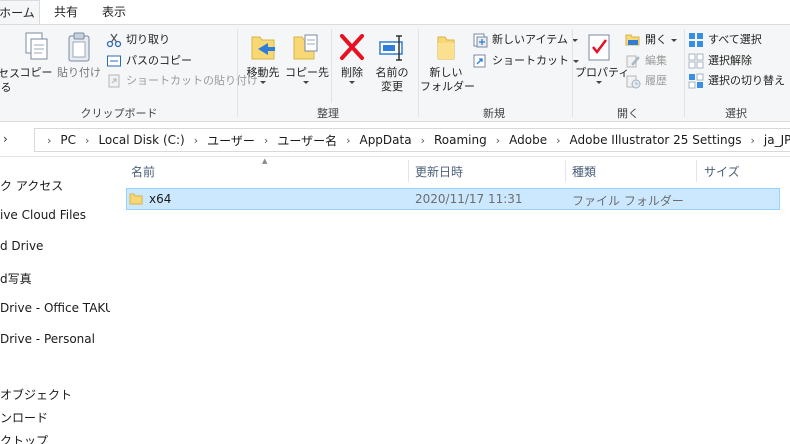 The height and width of the screenshot is (444, 790). Describe the element at coordinates (160, 199) in the screenshot. I see `file-name: x64` at that location.